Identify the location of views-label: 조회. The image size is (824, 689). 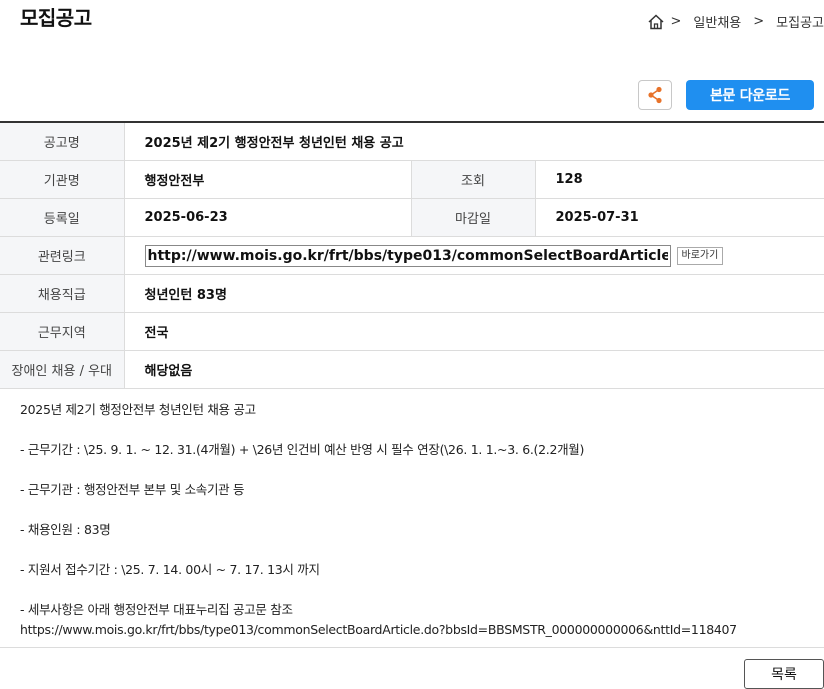
(473, 179).